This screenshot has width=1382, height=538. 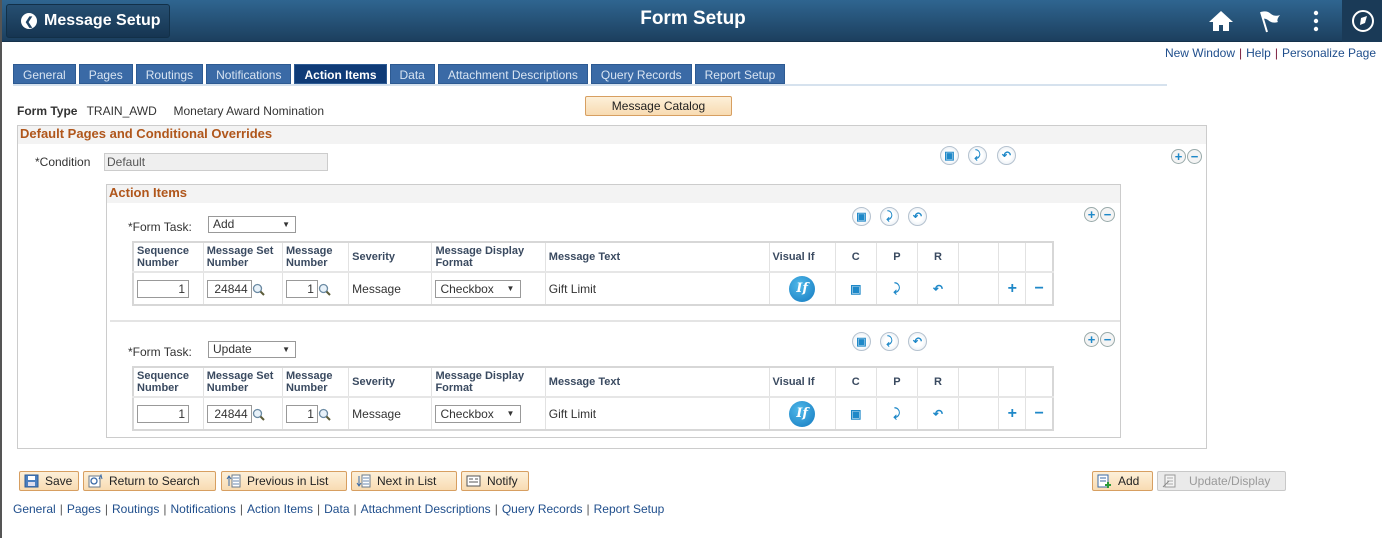 What do you see at coordinates (1122, 481) in the screenshot?
I see `add-button: Add` at bounding box center [1122, 481].